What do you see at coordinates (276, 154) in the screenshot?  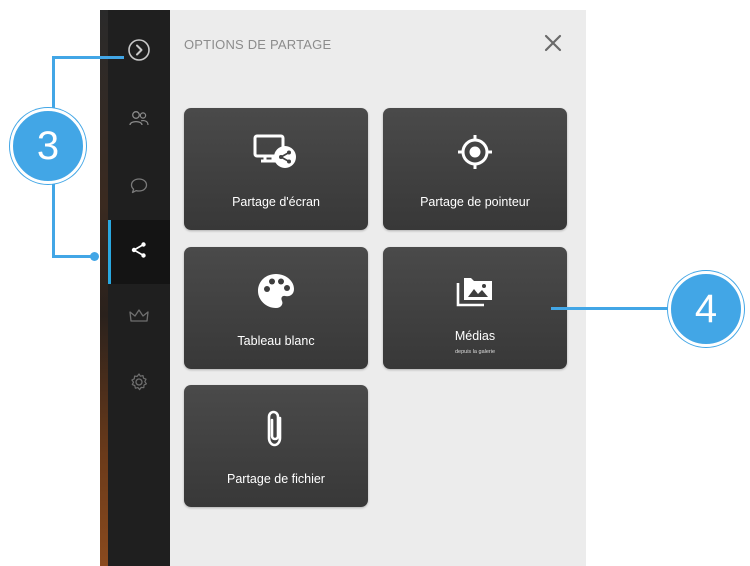 I see `screen-share-icon` at bounding box center [276, 154].